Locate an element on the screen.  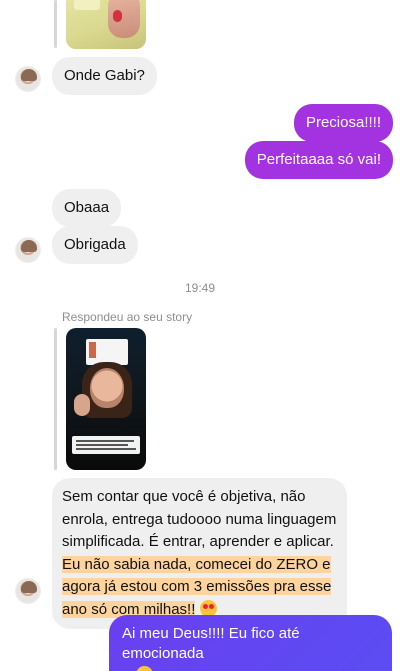
message-text: Perfeitaaaa só vai! is located at coordinates (318, 159).